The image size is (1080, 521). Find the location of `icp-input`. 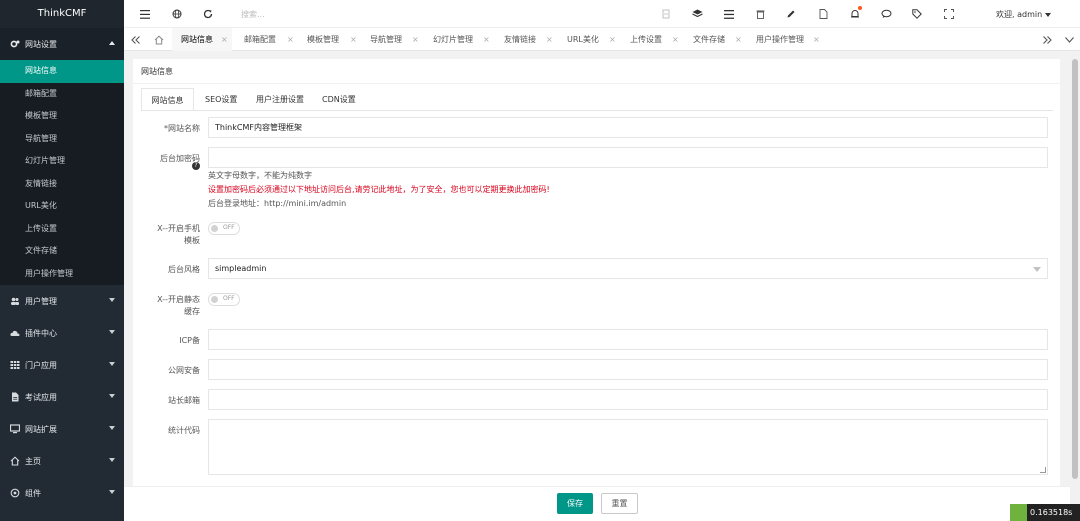

icp-input is located at coordinates (628, 339).